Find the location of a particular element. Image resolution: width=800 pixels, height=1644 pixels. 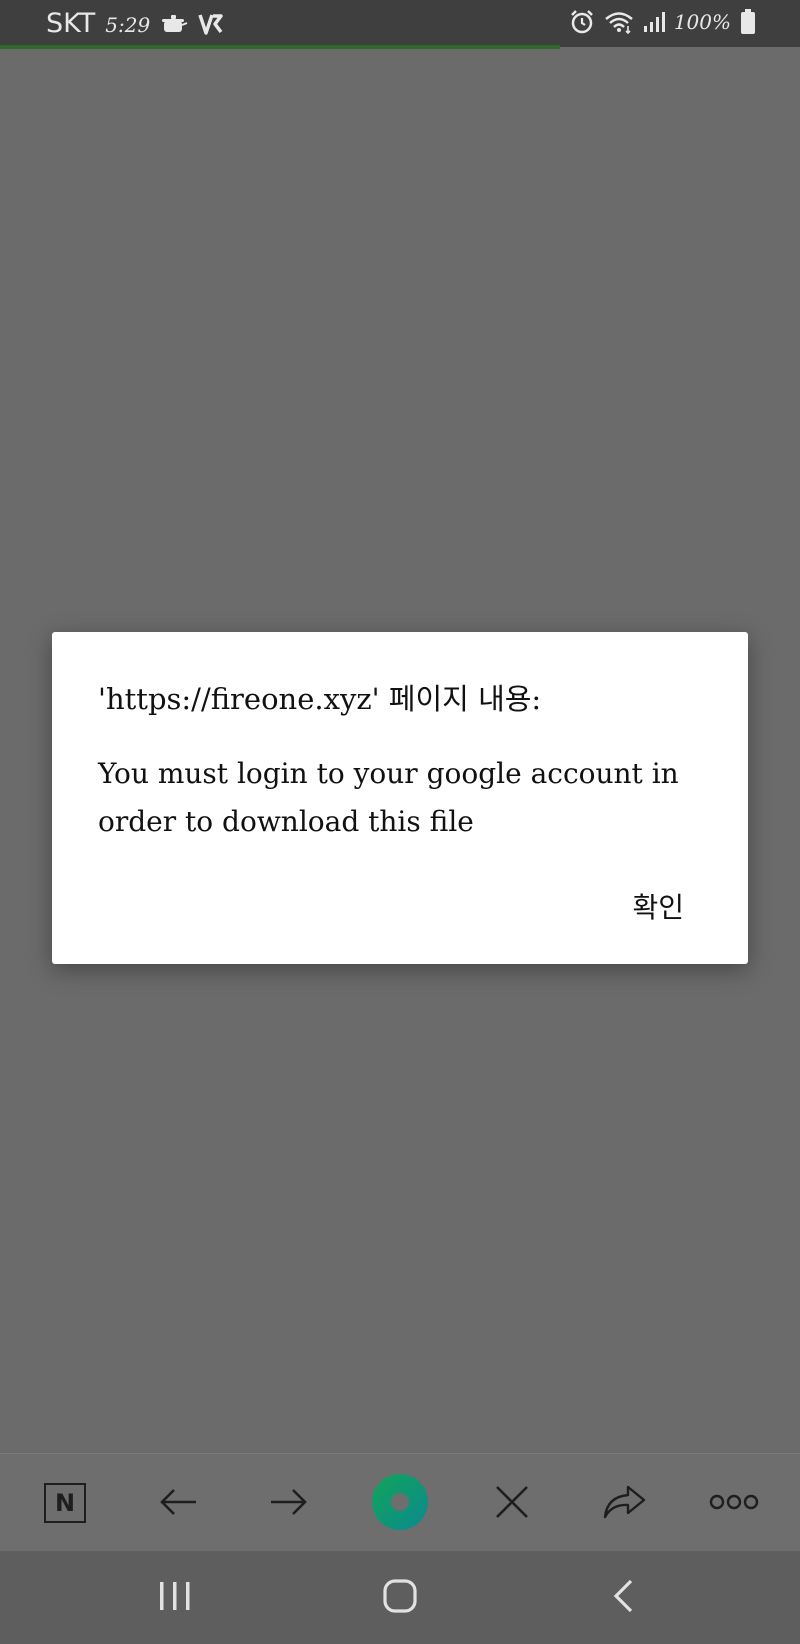

more-button is located at coordinates (734, 1503).